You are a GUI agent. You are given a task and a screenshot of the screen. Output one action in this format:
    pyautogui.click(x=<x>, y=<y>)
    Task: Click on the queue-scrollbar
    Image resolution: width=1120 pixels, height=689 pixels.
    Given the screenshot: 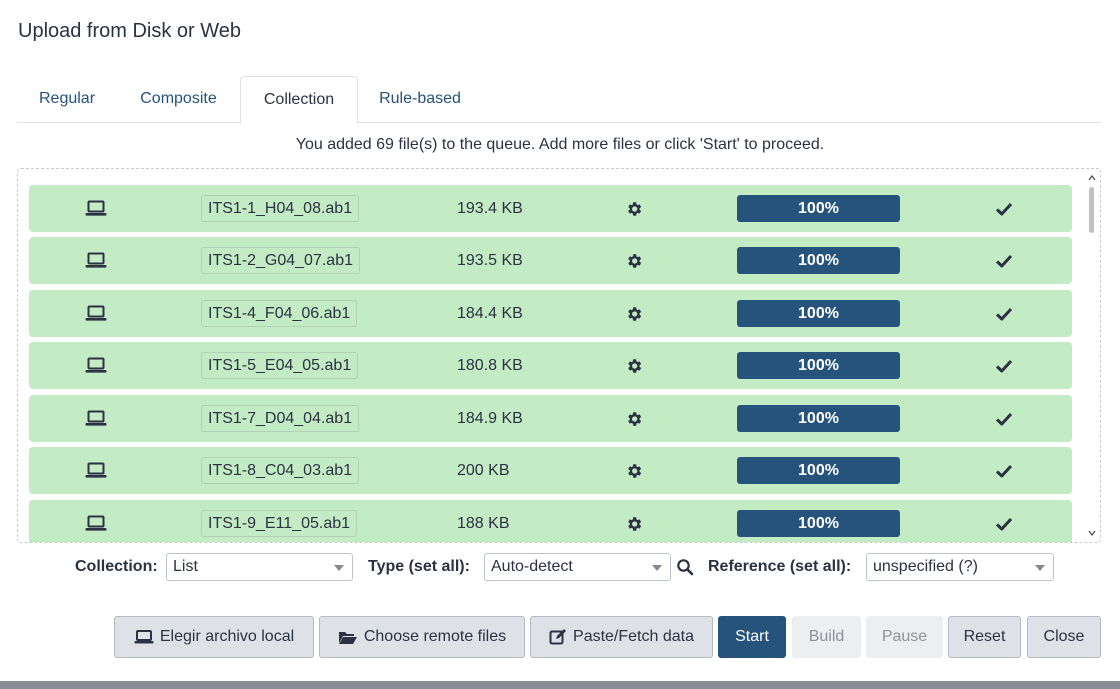 What is the action you would take?
    pyautogui.click(x=1092, y=355)
    